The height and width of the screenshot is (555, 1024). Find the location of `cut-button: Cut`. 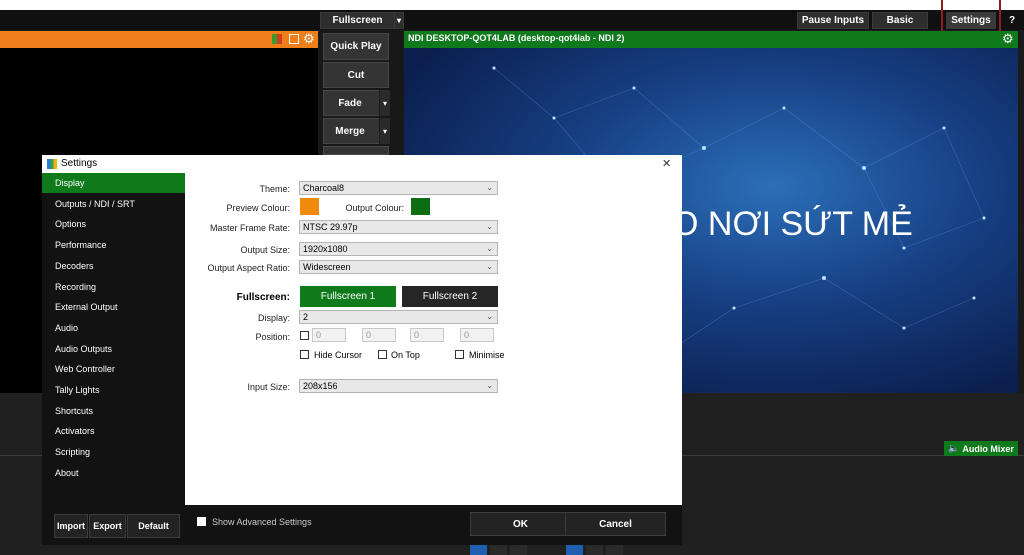

cut-button: Cut is located at coordinates (356, 75).